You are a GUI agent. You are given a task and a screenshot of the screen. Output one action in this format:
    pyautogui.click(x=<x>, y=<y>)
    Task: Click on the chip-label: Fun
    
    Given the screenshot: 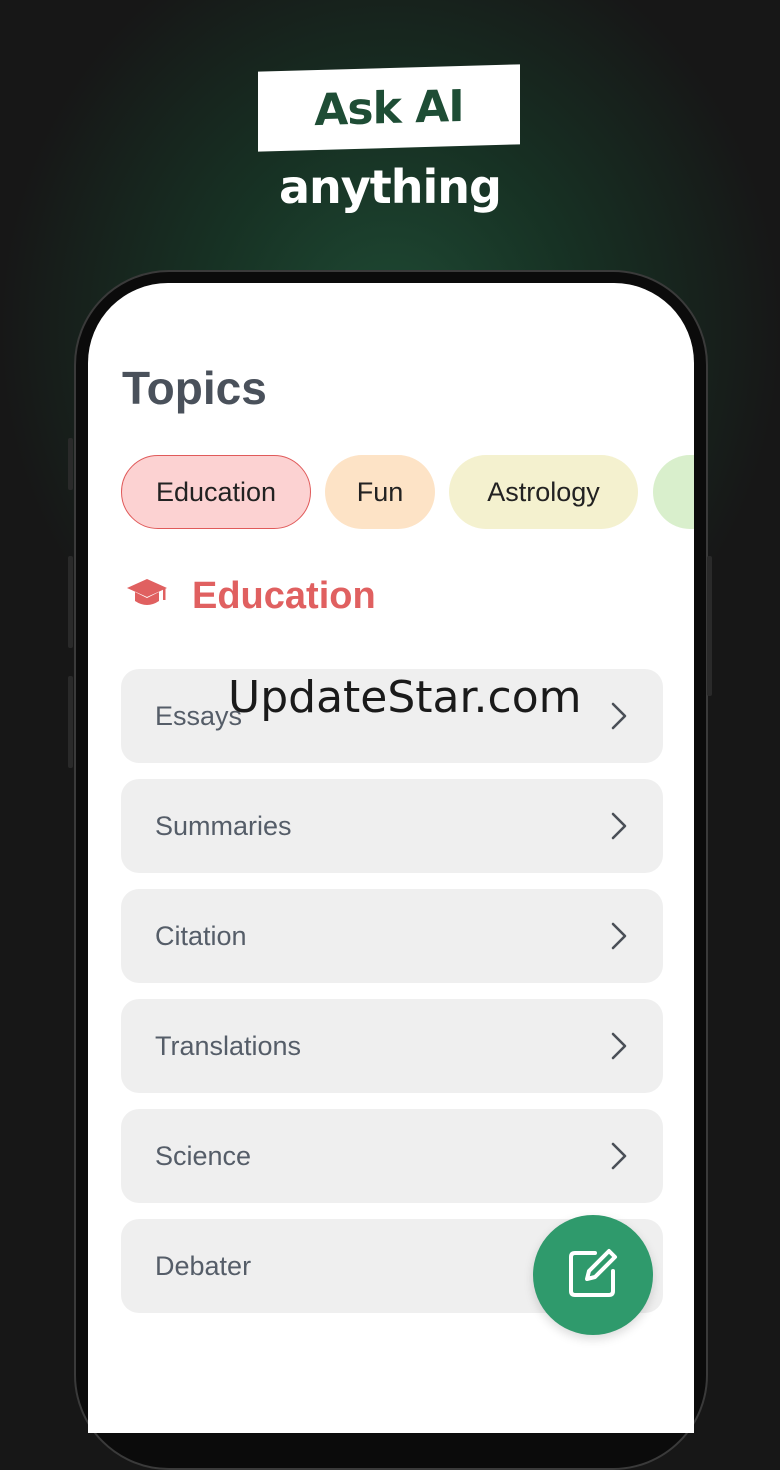 What is the action you would take?
    pyautogui.click(x=380, y=491)
    